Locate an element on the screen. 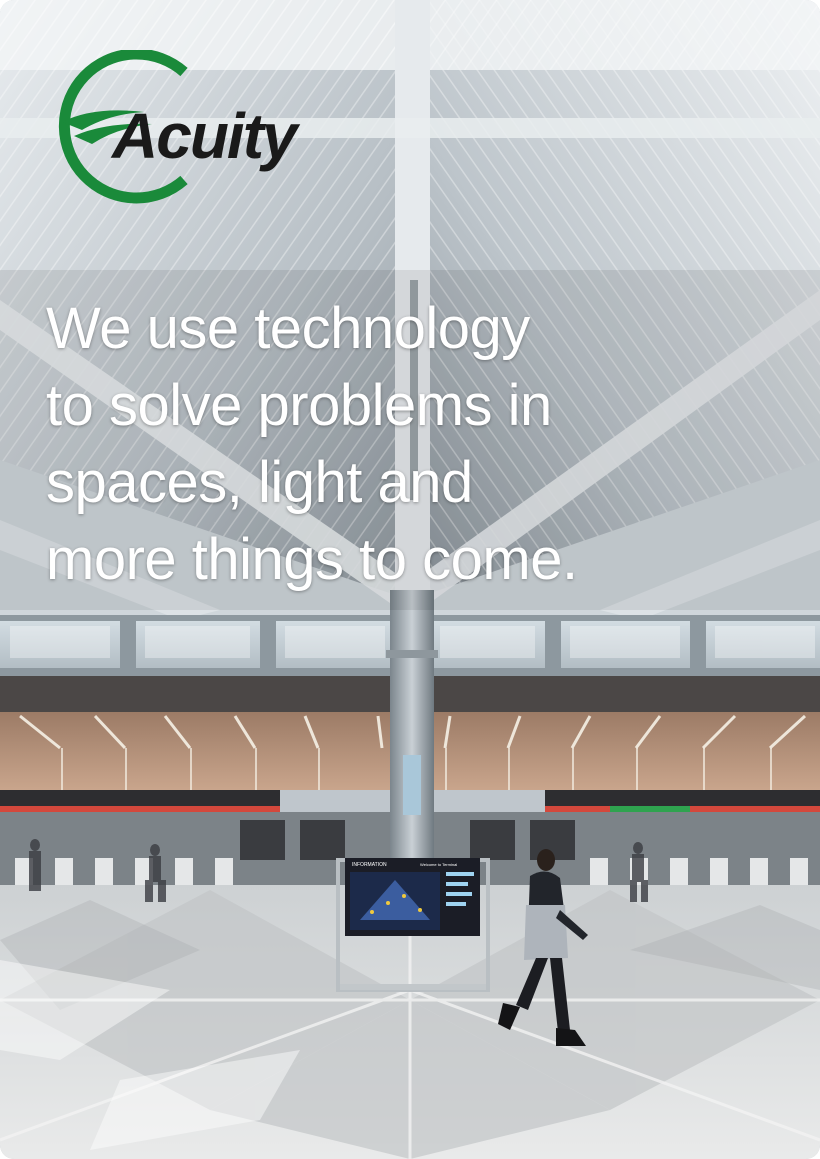 This screenshot has height=1159, width=820. headline-line-1: We use technology is located at coordinates (288, 328).